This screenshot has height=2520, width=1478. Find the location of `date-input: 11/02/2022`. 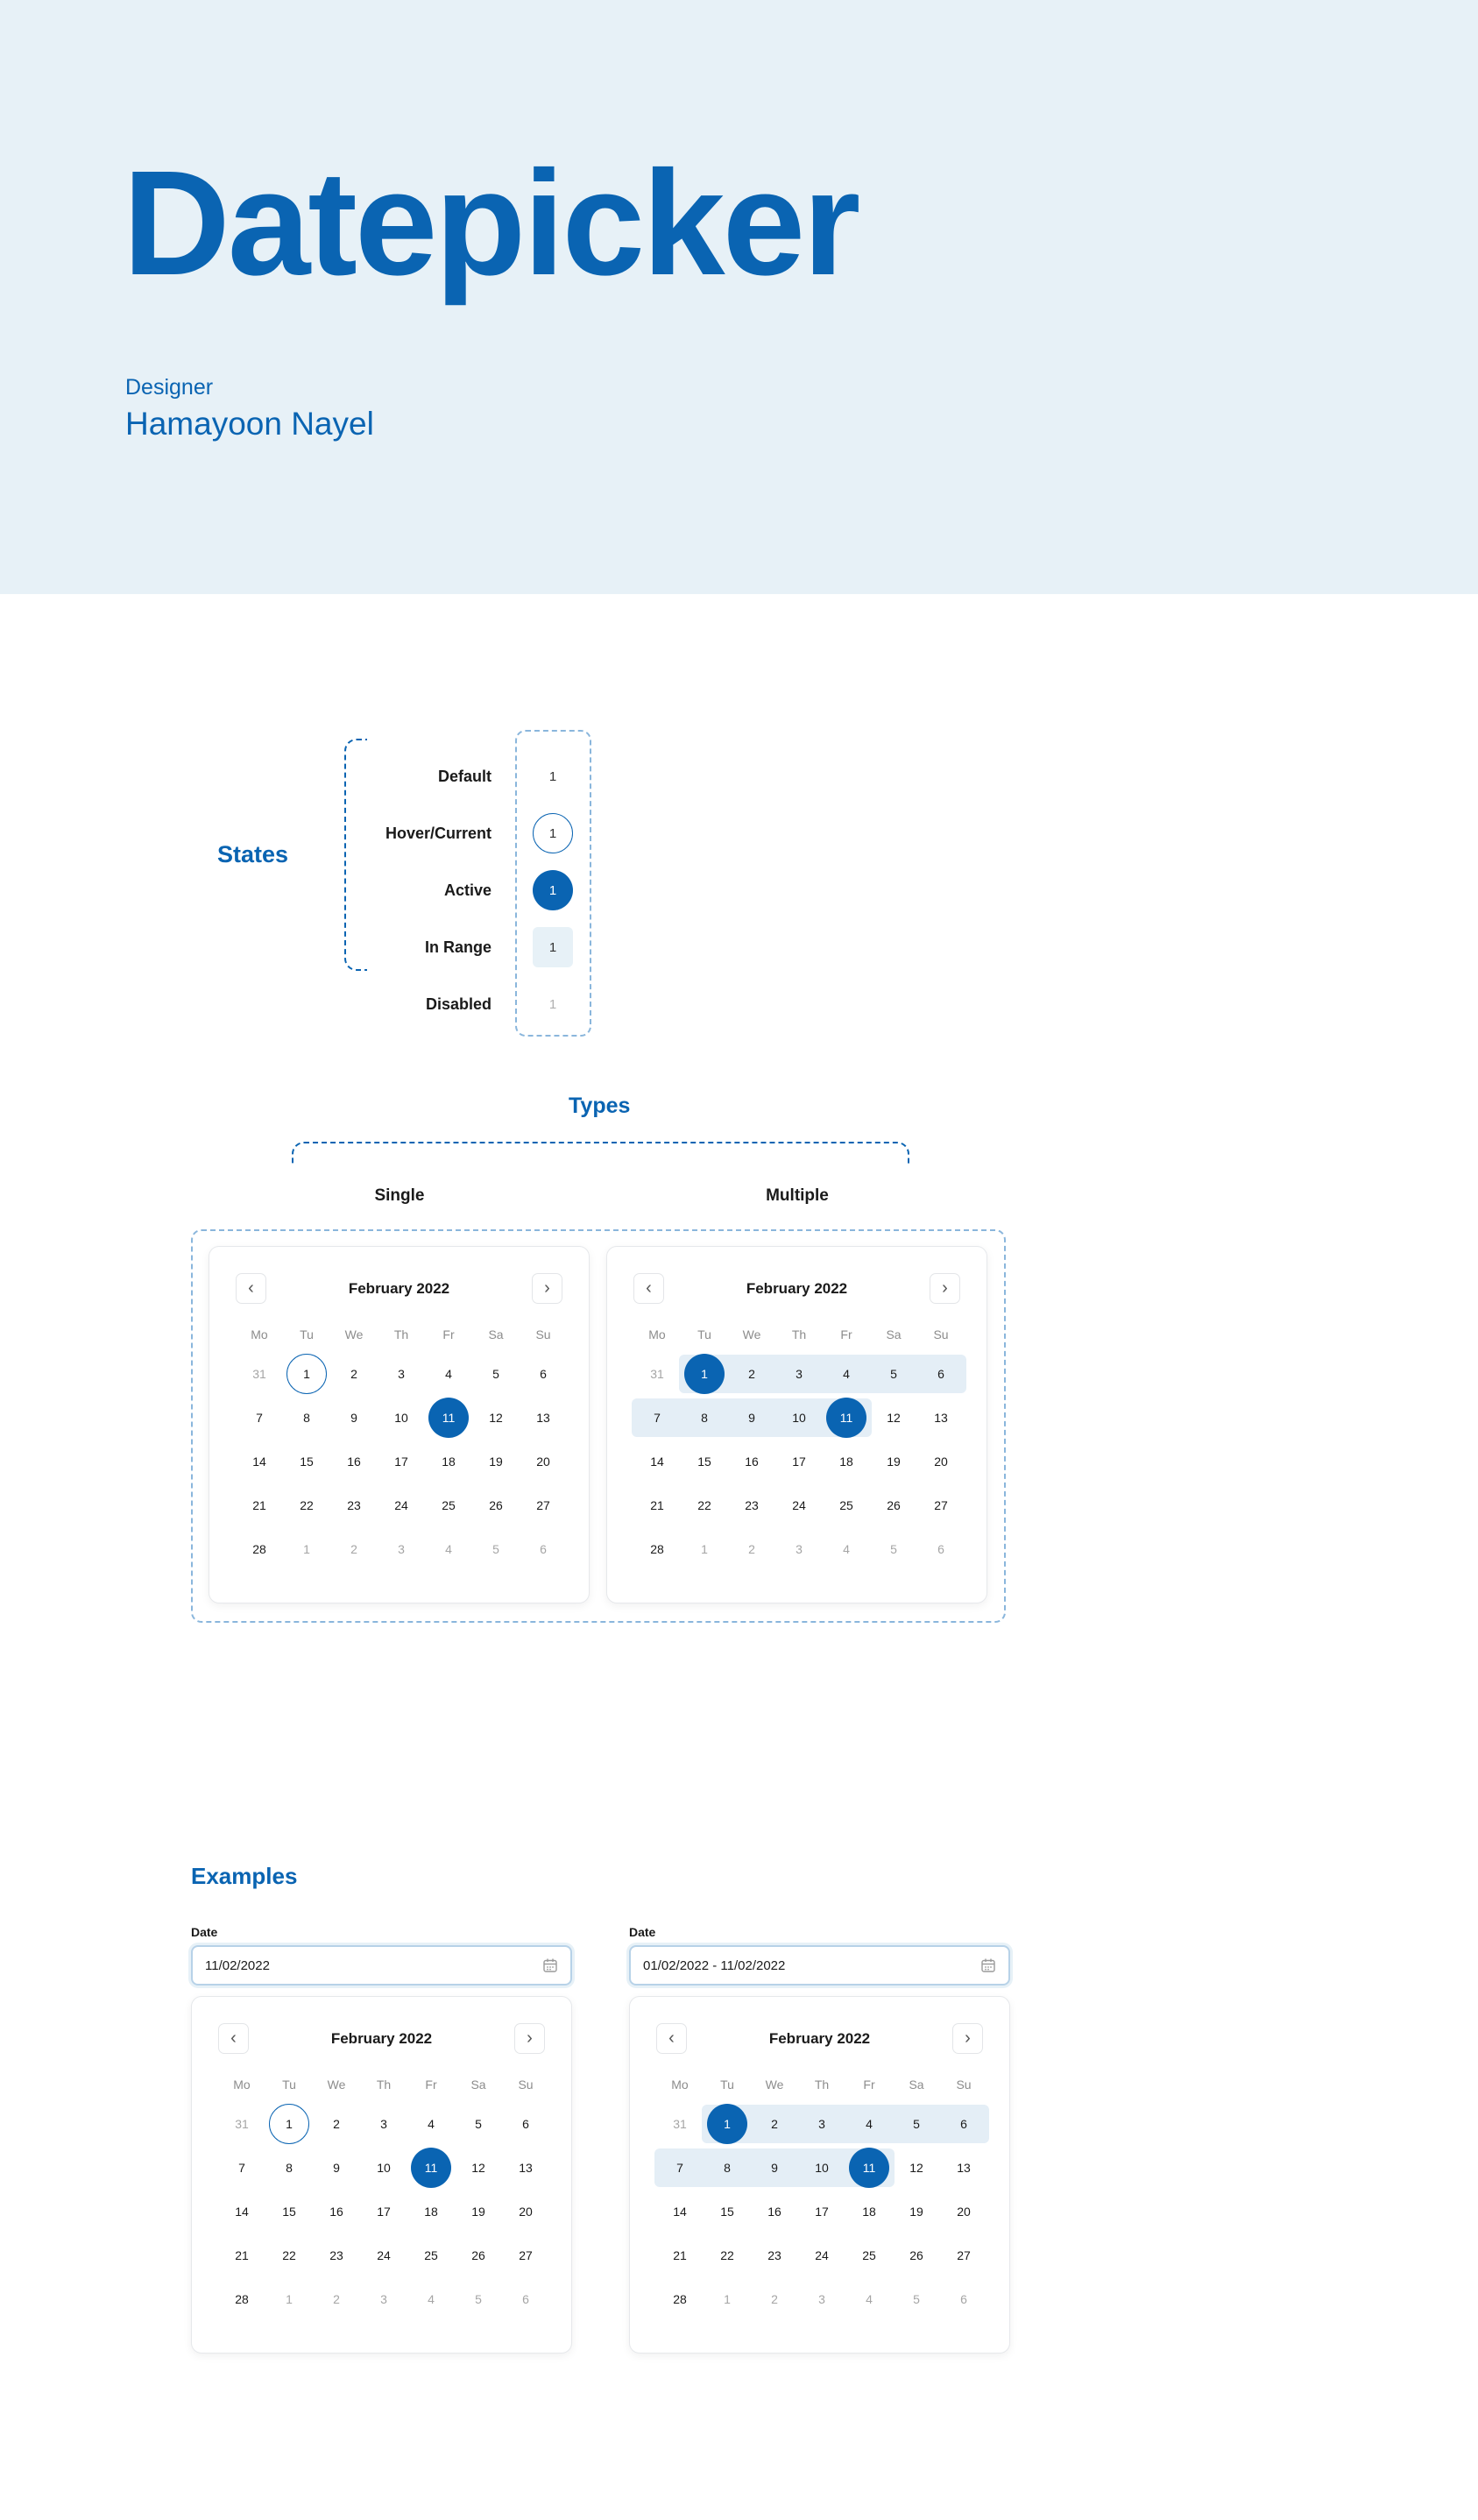

date-input: 11/02/2022 is located at coordinates (381, 1965).